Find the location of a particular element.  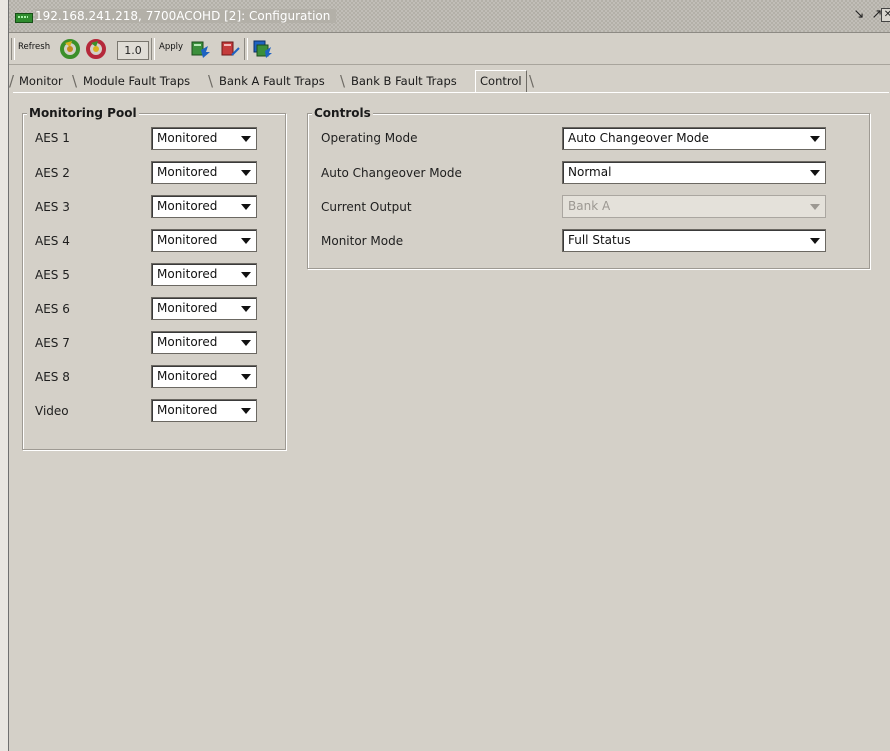

aes-4-label: AES 4 is located at coordinates (52, 241).